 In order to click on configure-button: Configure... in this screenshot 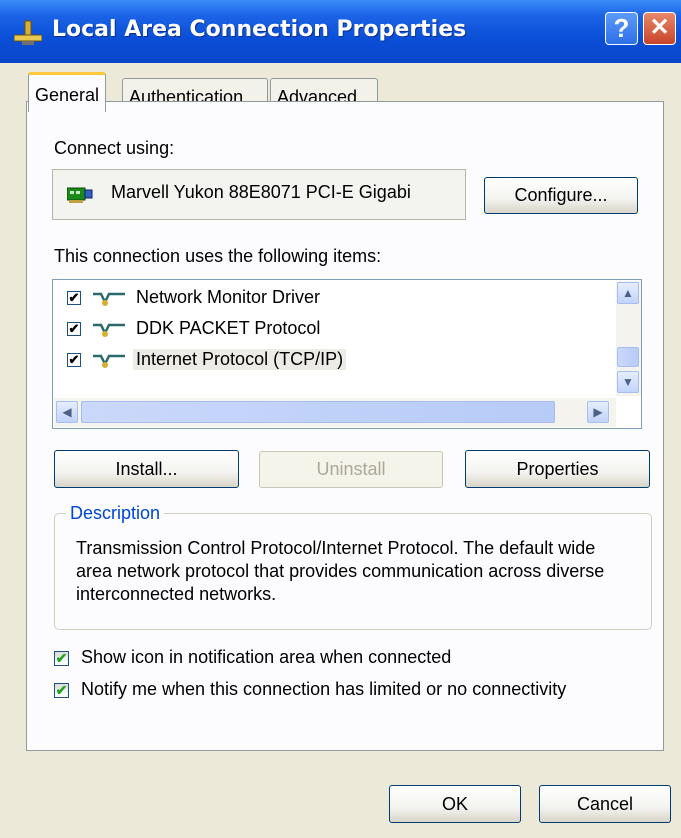, I will do `click(561, 195)`.